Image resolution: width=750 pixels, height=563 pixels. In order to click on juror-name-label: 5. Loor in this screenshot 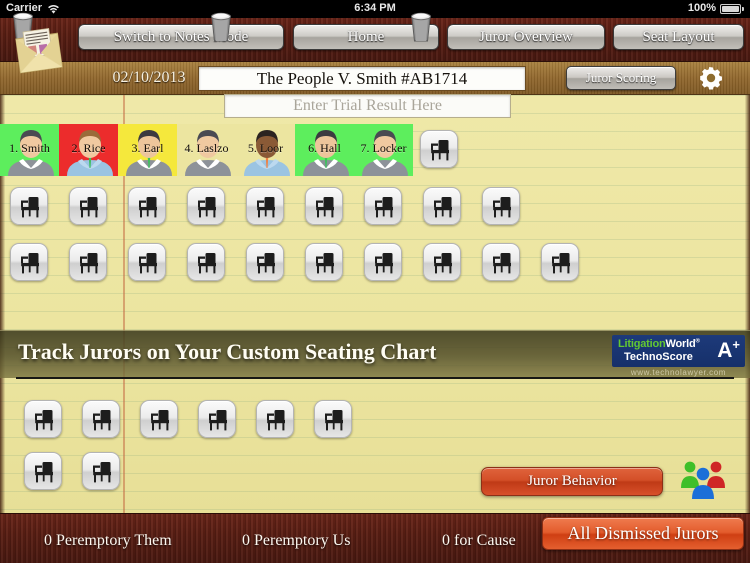, I will do `click(265, 148)`.